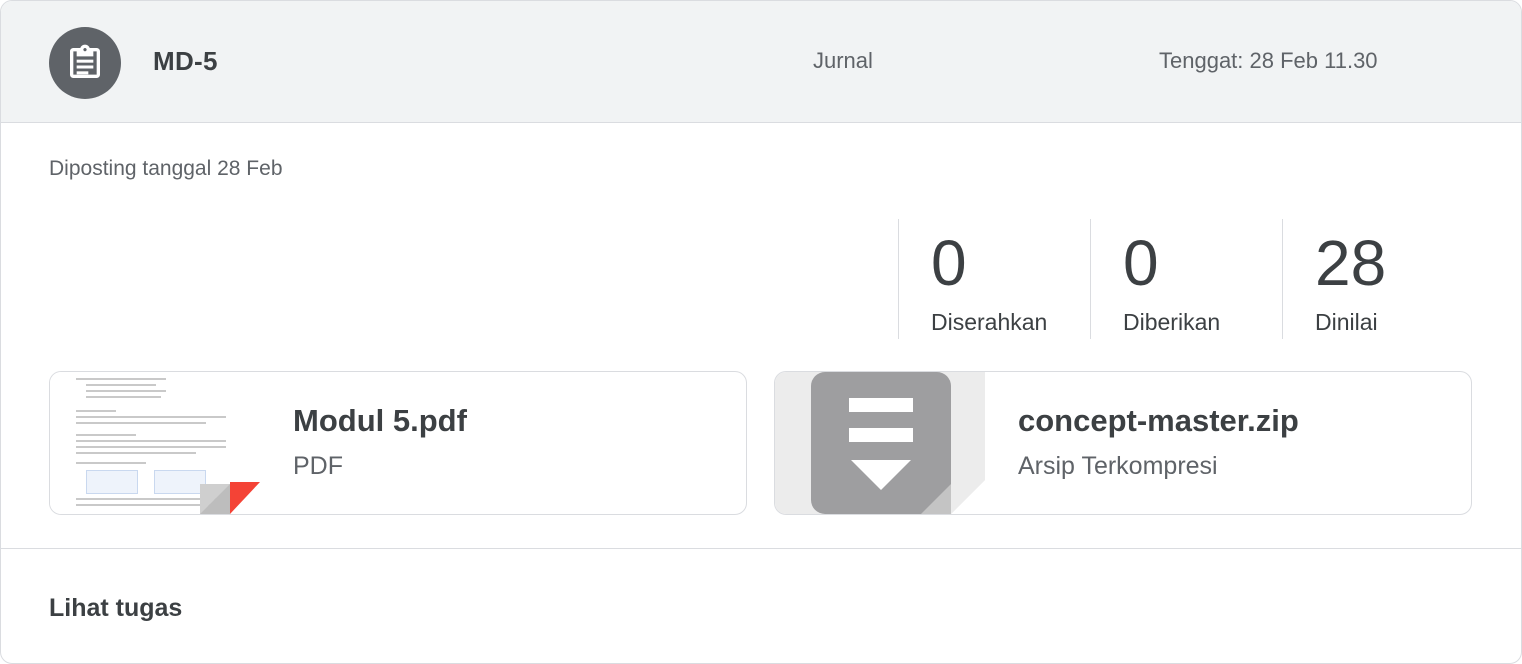 The image size is (1522, 664). I want to click on attachment-name: Modul 5.pdf, so click(380, 420).